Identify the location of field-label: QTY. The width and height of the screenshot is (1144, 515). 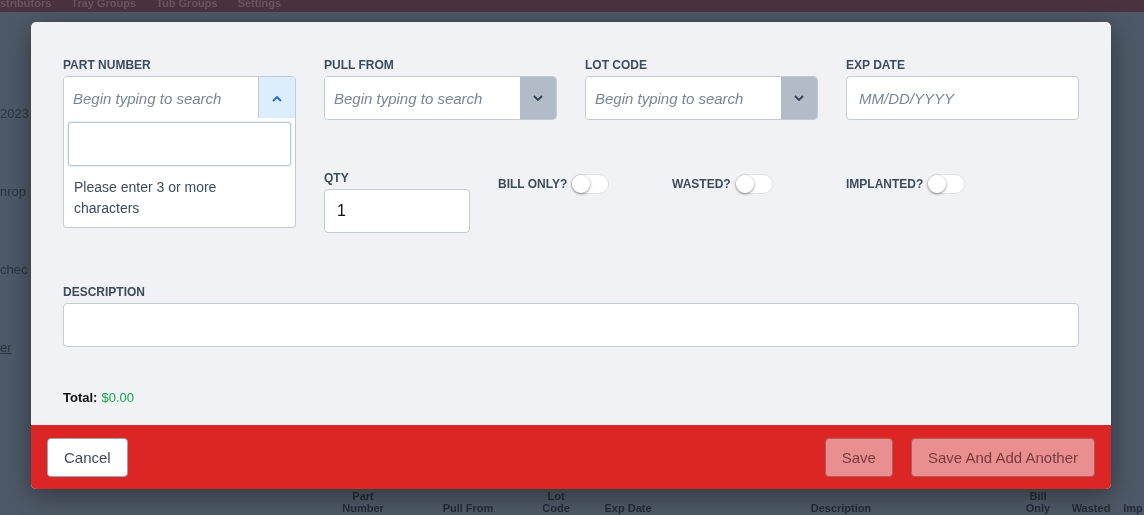
(337, 178).